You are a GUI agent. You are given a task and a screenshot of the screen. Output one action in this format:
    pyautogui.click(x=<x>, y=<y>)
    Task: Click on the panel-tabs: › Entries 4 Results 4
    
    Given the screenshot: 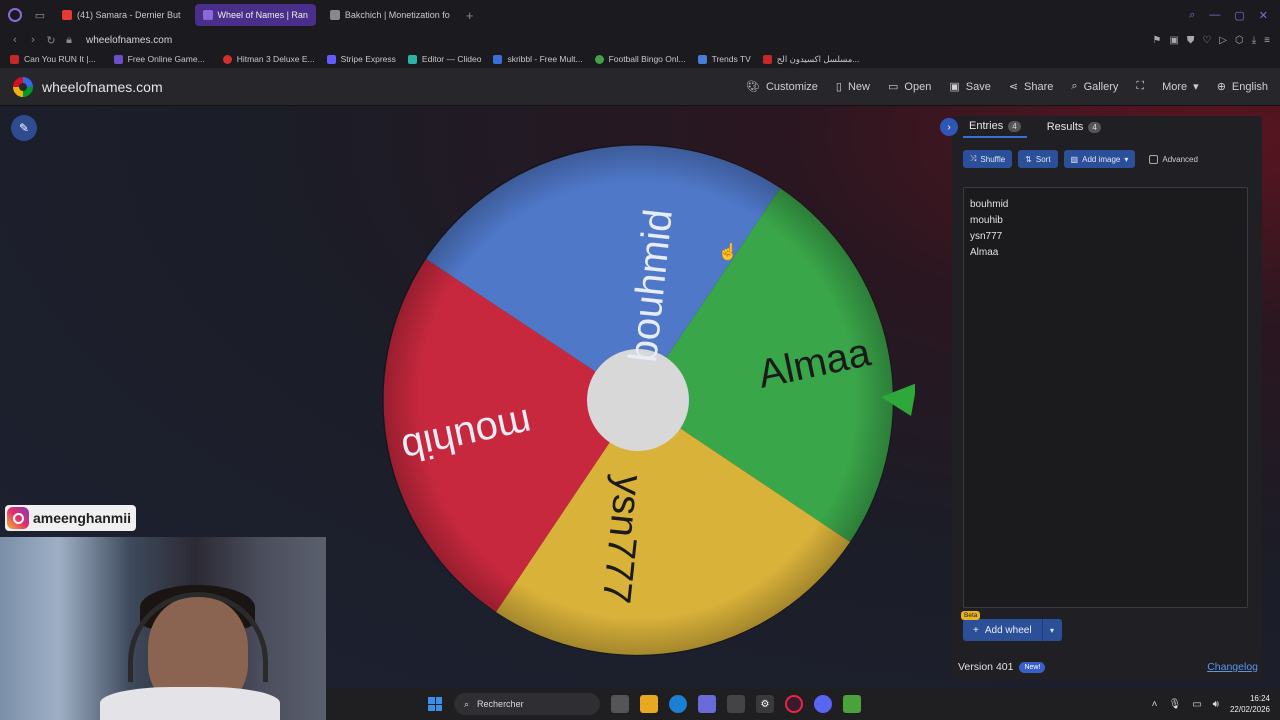 What is the action you would take?
    pyautogui.click(x=1101, y=127)
    